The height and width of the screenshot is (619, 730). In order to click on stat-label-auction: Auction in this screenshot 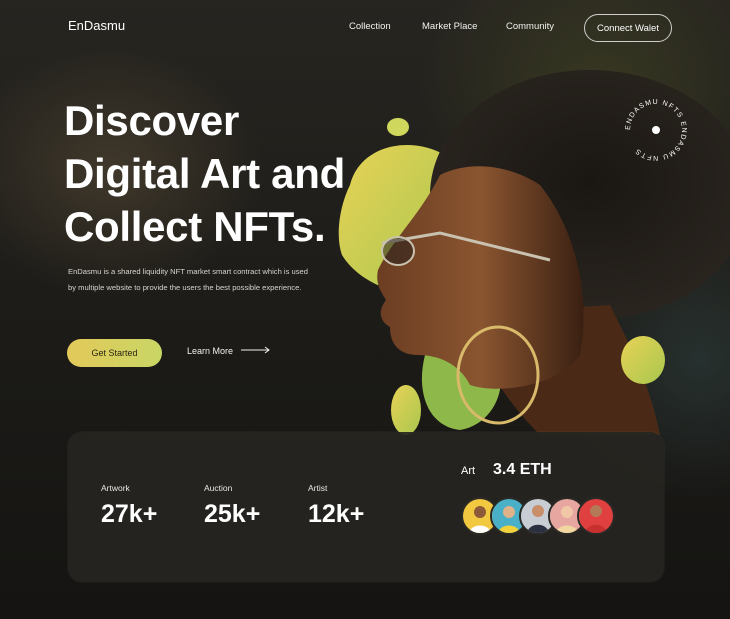, I will do `click(218, 488)`.